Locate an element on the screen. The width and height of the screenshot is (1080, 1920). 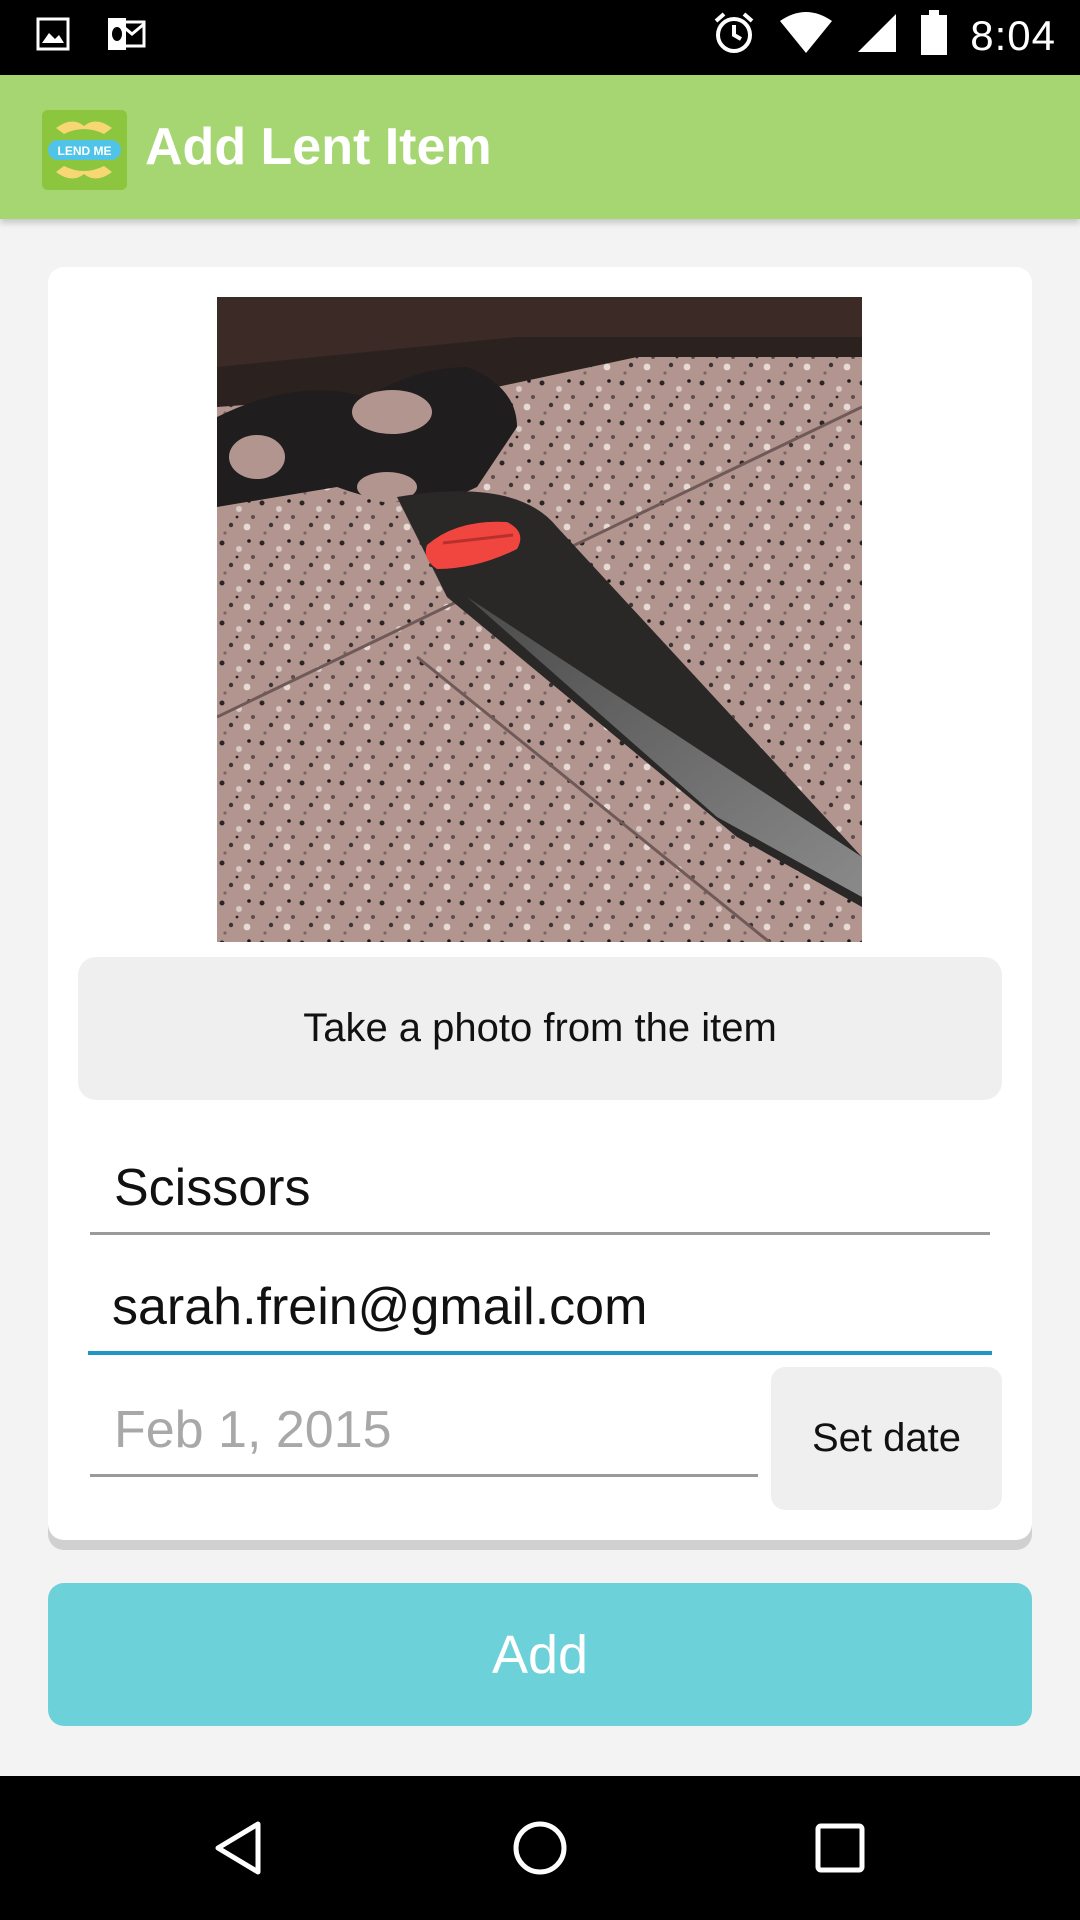
navigation-bar is located at coordinates (540, 1848).